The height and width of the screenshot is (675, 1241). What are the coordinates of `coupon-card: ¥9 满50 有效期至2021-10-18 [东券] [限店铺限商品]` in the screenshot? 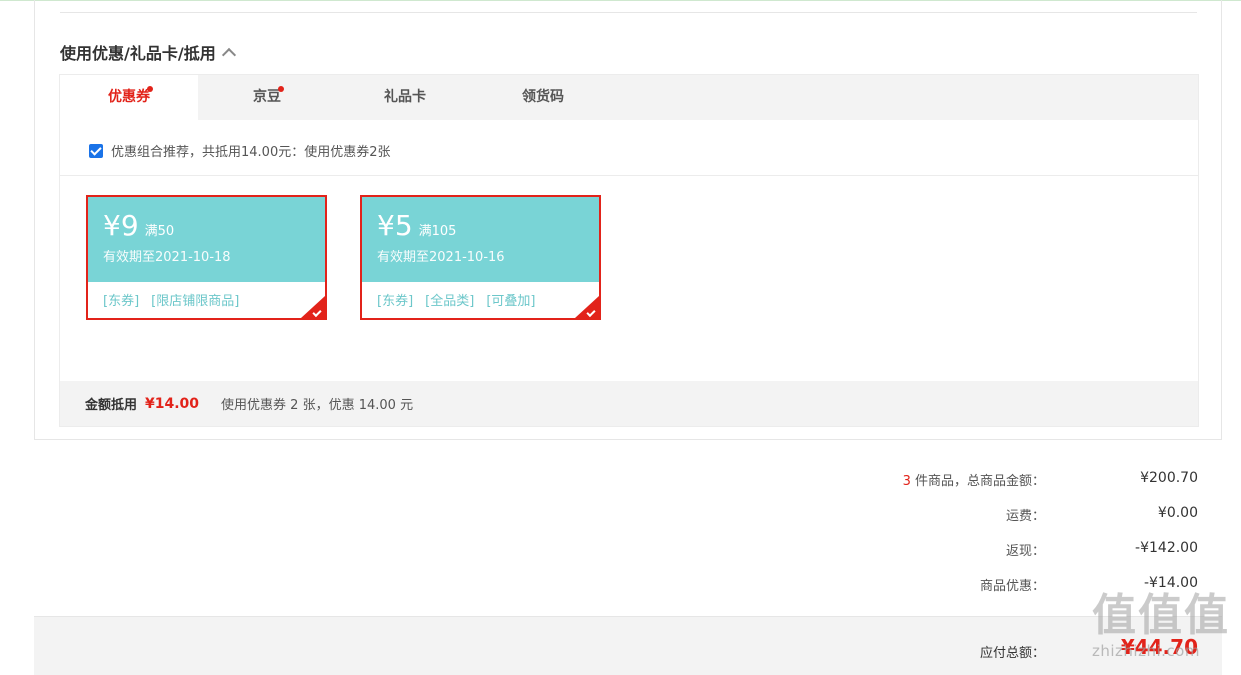 It's located at (206, 257).